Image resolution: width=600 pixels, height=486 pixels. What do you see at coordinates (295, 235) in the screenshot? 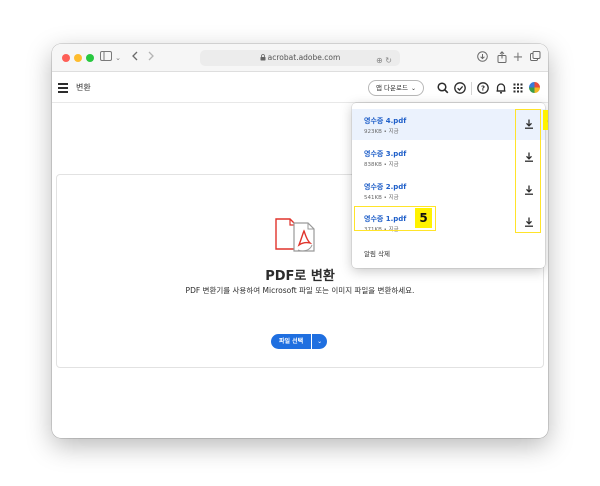
I see `convert-file-icon` at bounding box center [295, 235].